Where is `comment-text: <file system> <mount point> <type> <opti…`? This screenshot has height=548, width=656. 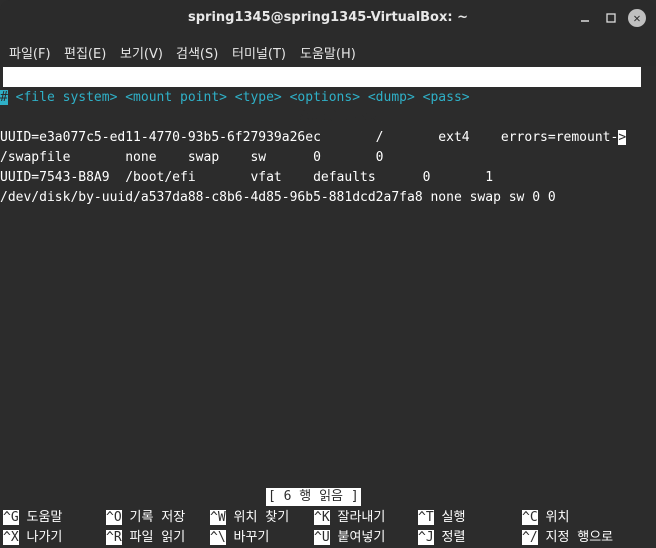
comment-text: <file system> <mount point> <type> <opti… is located at coordinates (238, 97).